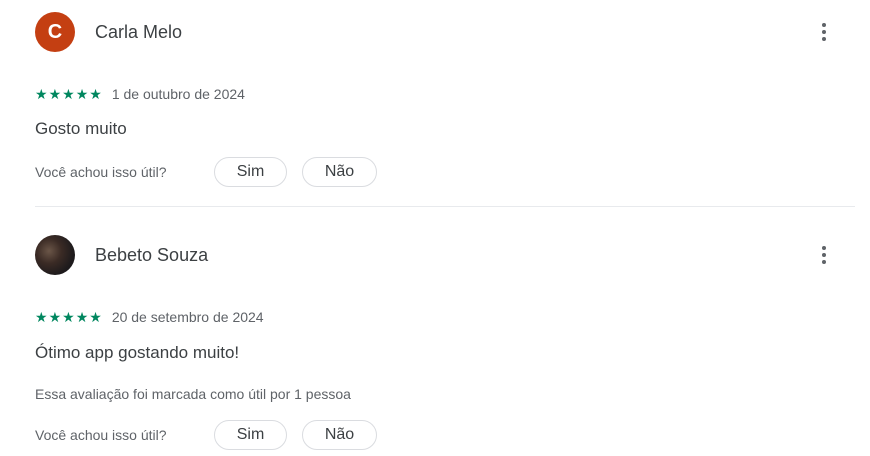  I want to click on rating-row: ★ ★ ★ ★ ★ 20 de setembro de 2024, so click(149, 317).